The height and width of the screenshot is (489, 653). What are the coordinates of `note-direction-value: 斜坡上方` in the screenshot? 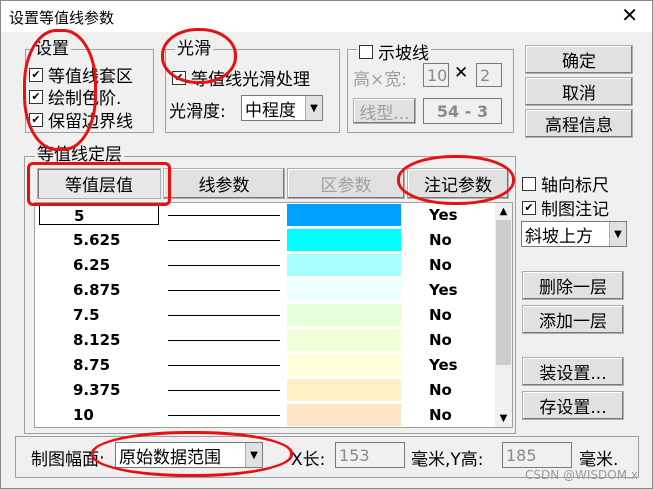 It's located at (559, 236).